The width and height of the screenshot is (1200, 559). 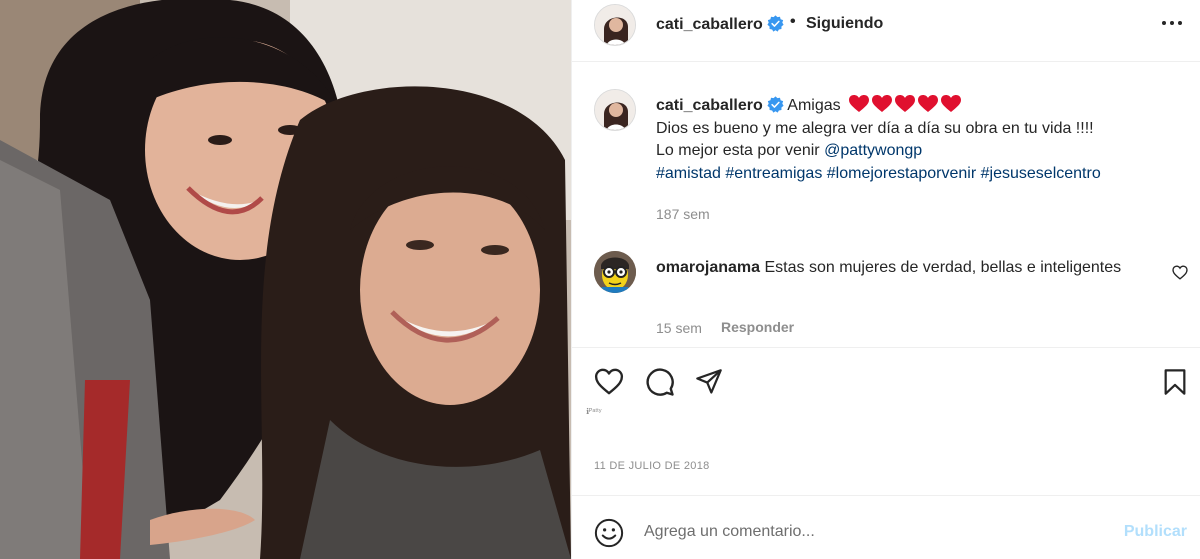 What do you see at coordinates (1155, 532) in the screenshot?
I see `publish-button: Publicar` at bounding box center [1155, 532].